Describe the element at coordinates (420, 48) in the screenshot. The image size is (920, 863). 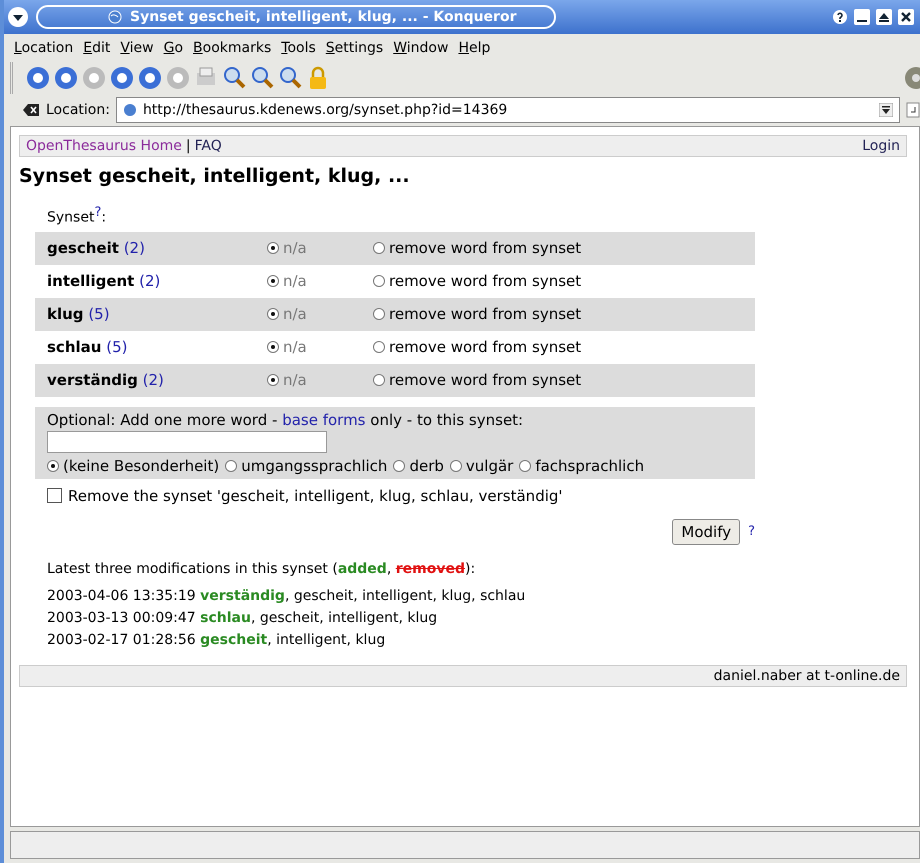
I see `menu-item: Window` at that location.